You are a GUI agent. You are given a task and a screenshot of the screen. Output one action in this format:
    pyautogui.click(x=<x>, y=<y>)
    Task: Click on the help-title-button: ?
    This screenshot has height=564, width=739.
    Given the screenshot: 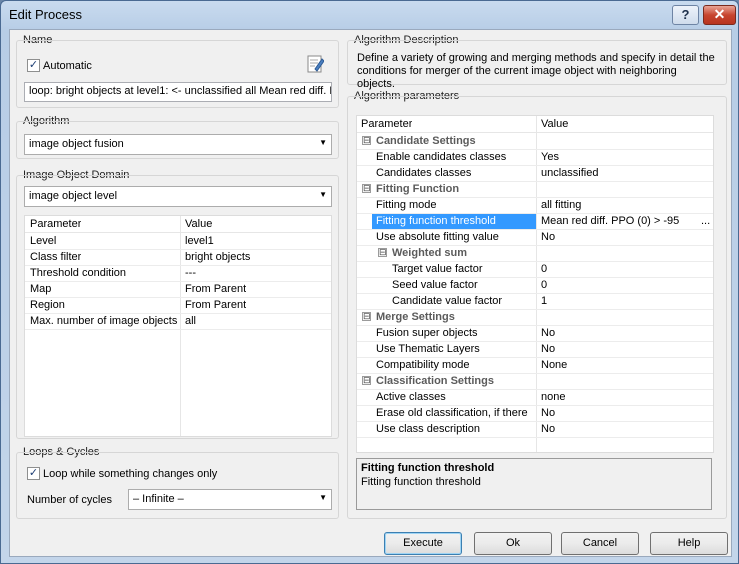 What is the action you would take?
    pyautogui.click(x=685, y=15)
    